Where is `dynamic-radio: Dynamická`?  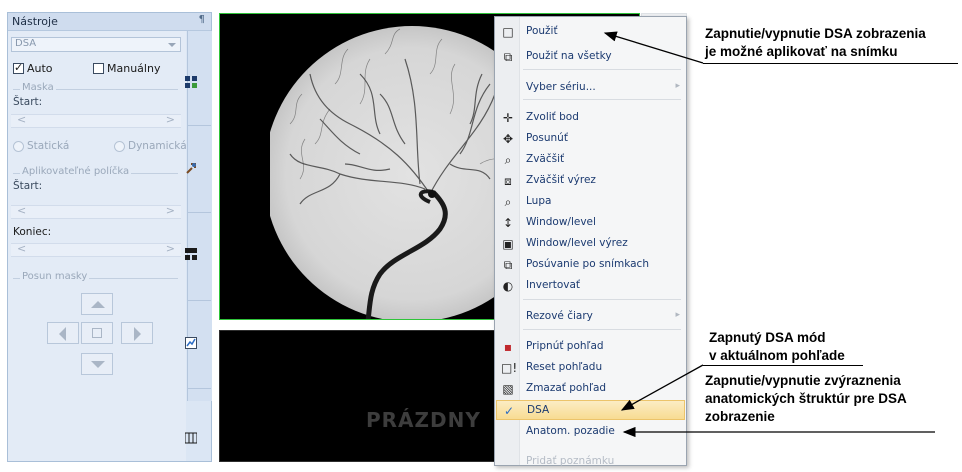
dynamic-radio: Dynamická is located at coordinates (150, 146).